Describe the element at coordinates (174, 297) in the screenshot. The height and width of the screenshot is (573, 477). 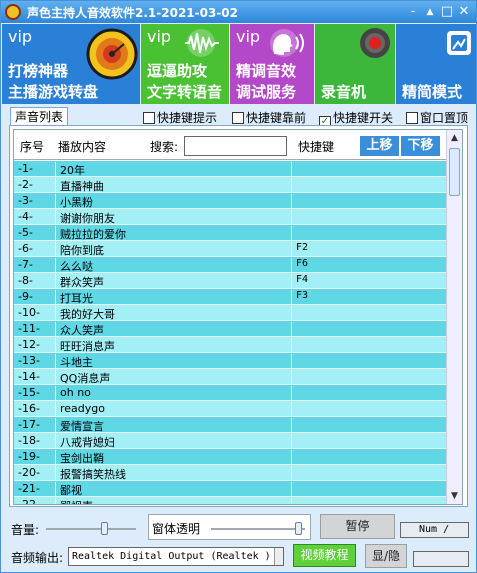
I see `row-content: 打耳光` at that location.